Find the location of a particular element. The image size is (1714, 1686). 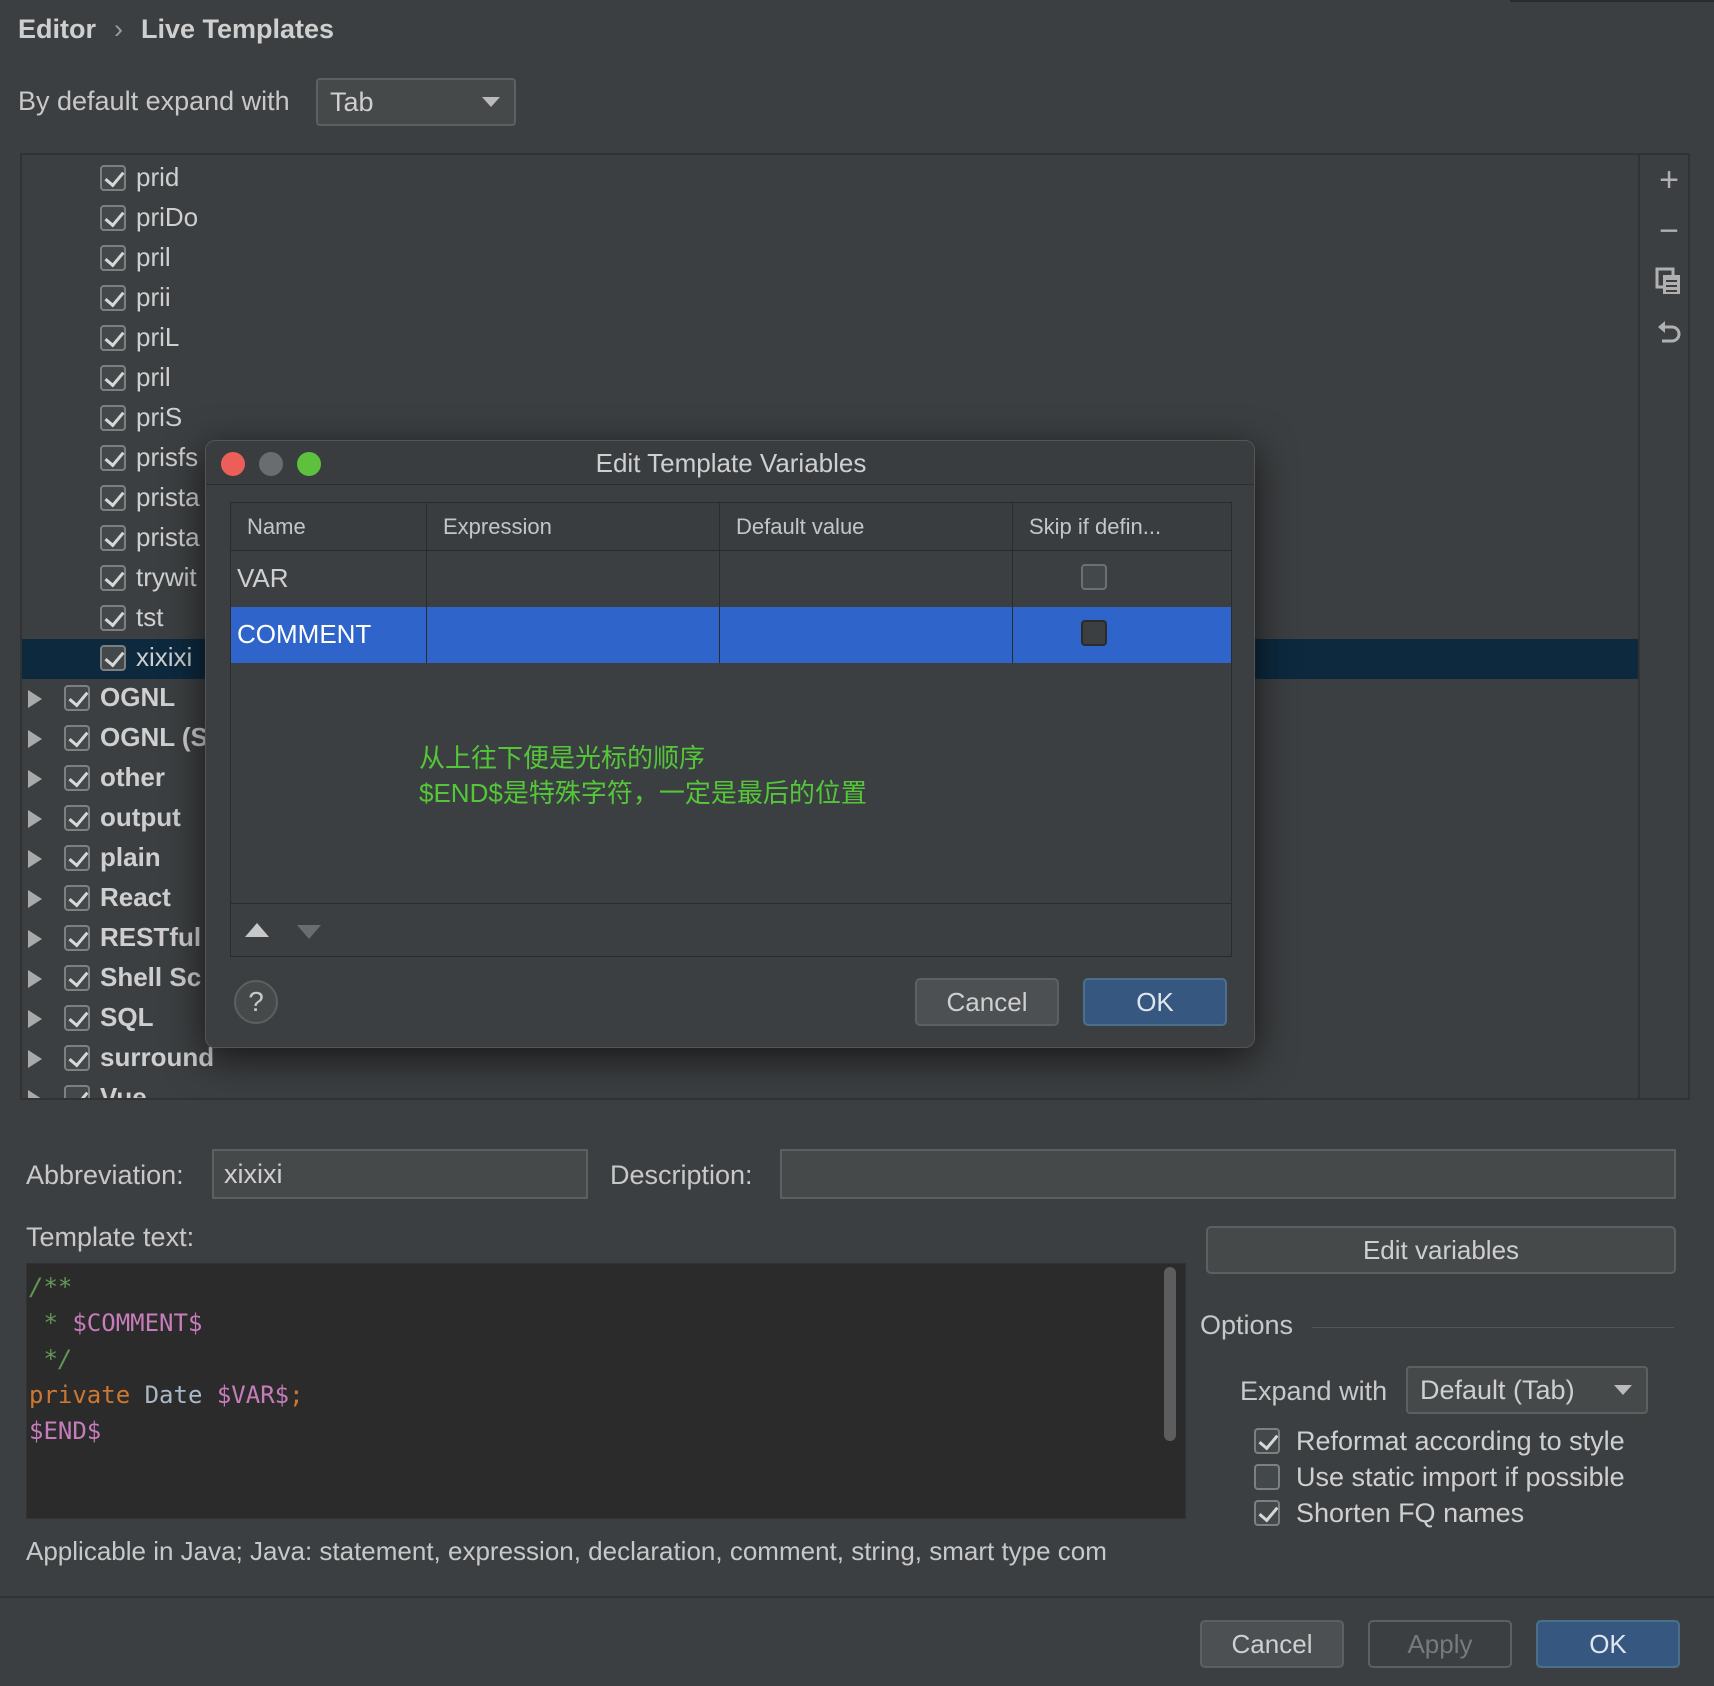

tree-row: prid is located at coordinates (830, 179).